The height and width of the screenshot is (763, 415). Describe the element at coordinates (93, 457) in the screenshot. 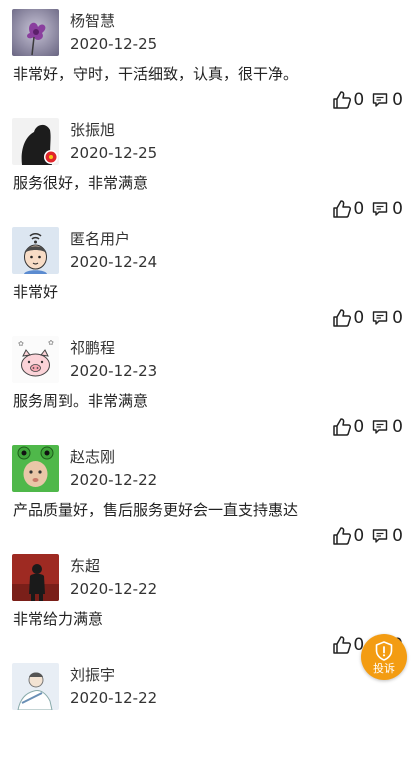

I see `reviewer-name: 赵志刚` at that location.